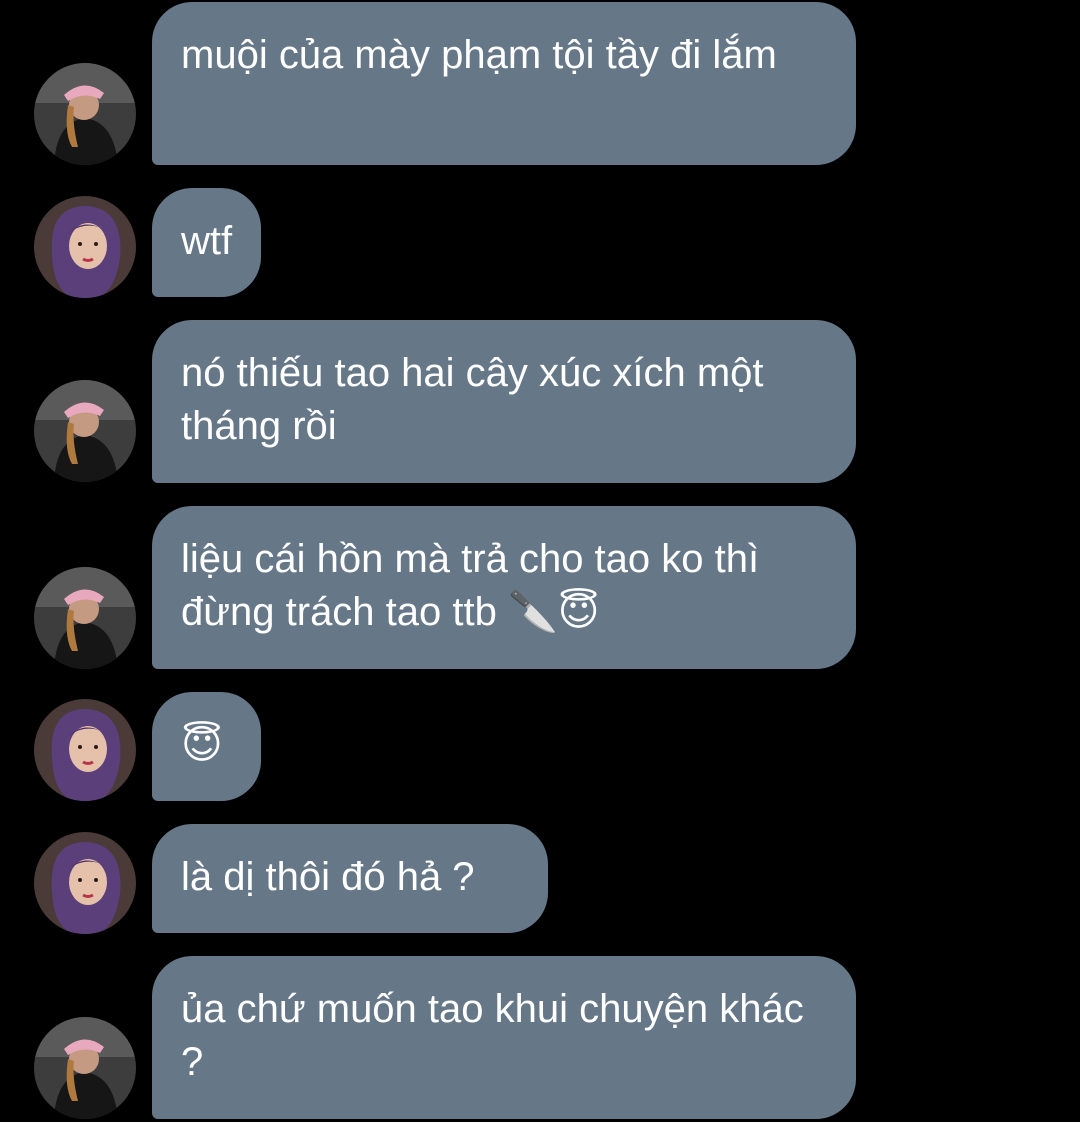  What do you see at coordinates (504, 1037) in the screenshot?
I see `message-bubble: ủa chứ muốn tao khui chuyện khác ?` at bounding box center [504, 1037].